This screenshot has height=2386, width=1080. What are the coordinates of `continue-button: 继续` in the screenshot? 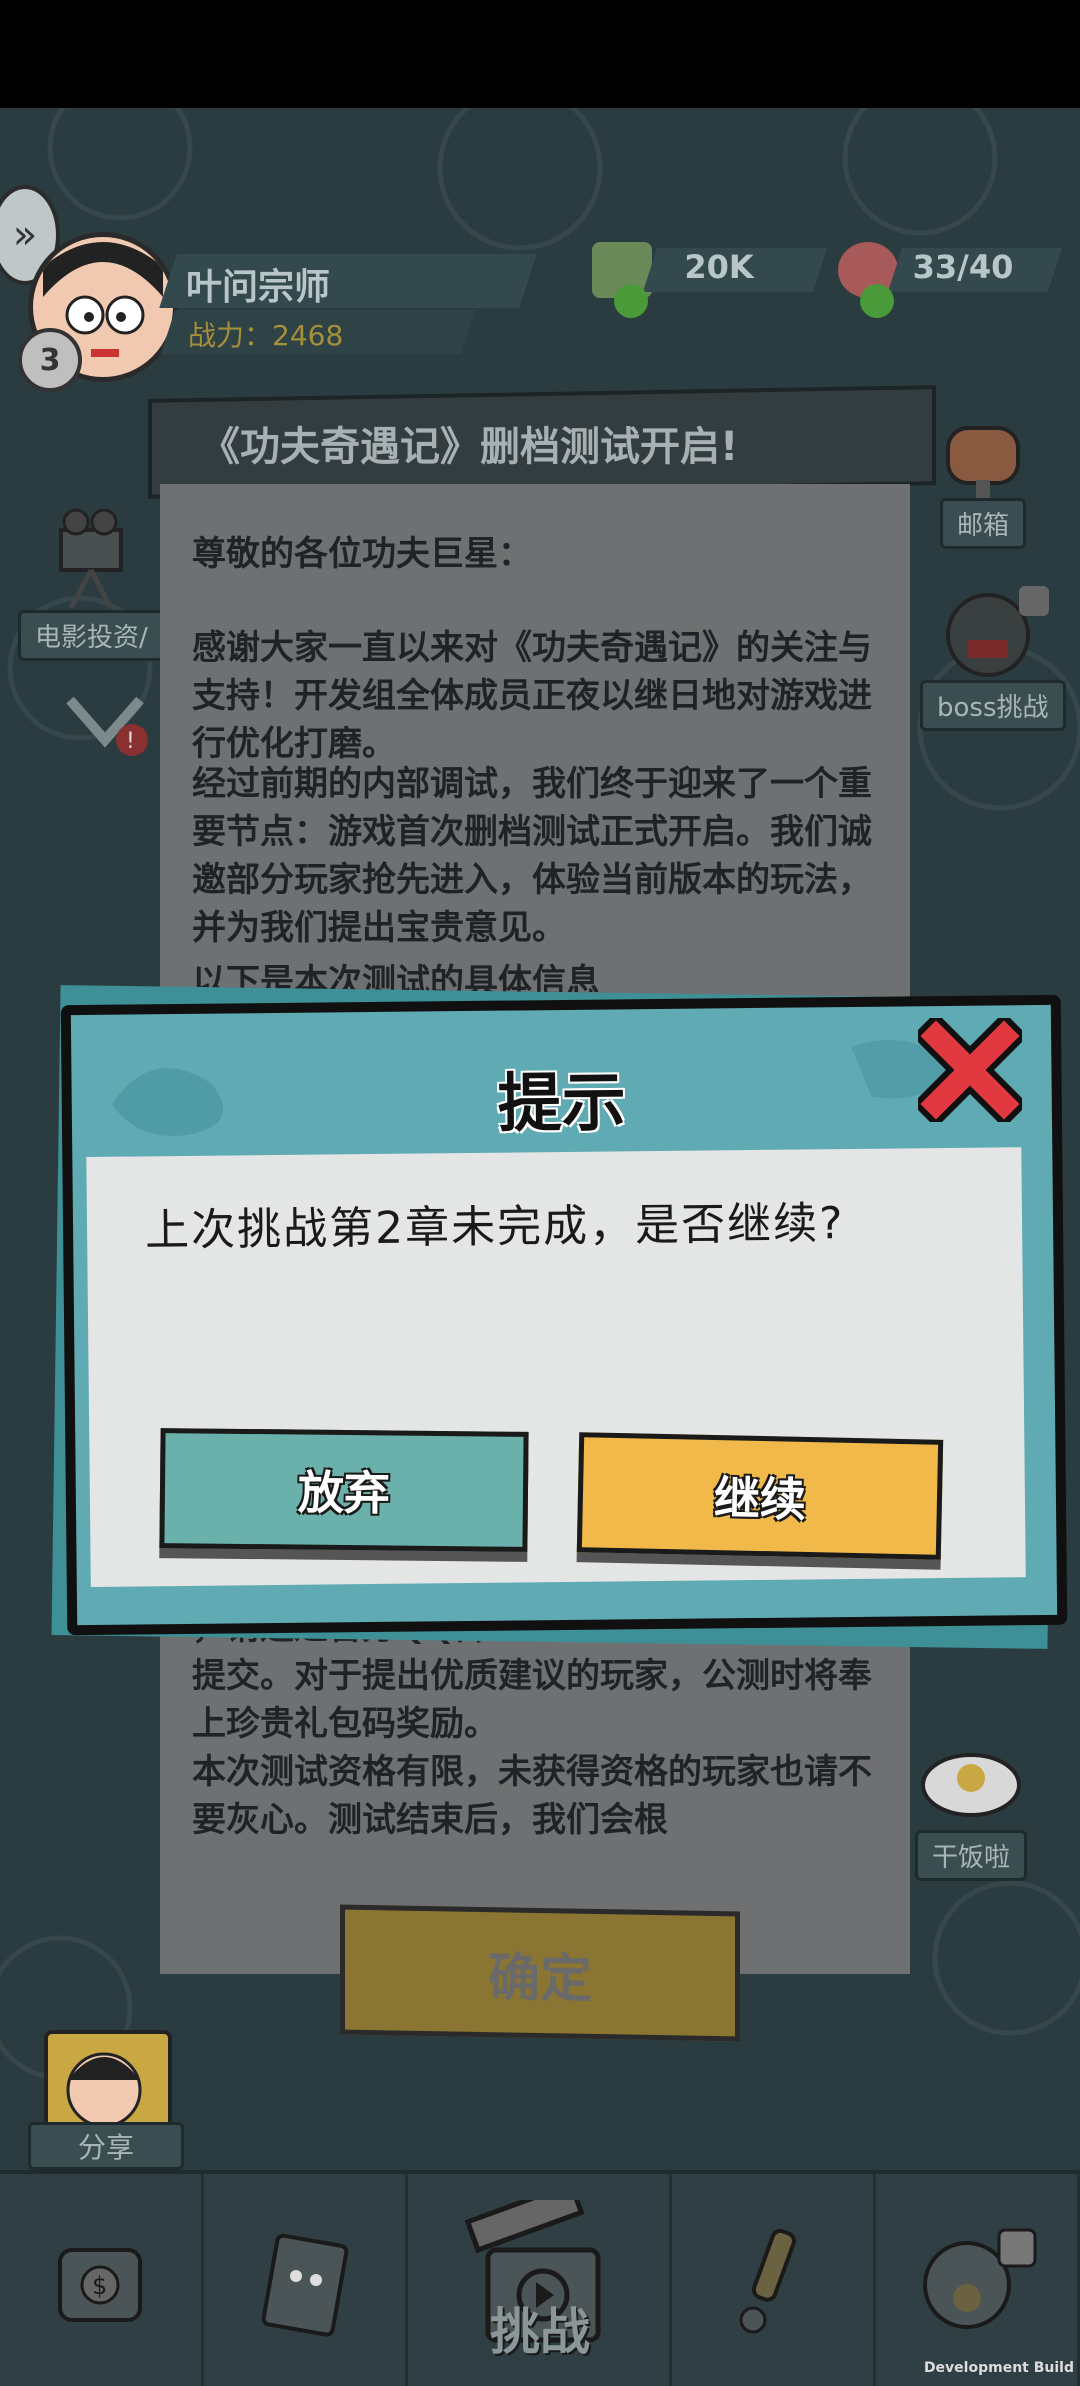 It's located at (760, 1496).